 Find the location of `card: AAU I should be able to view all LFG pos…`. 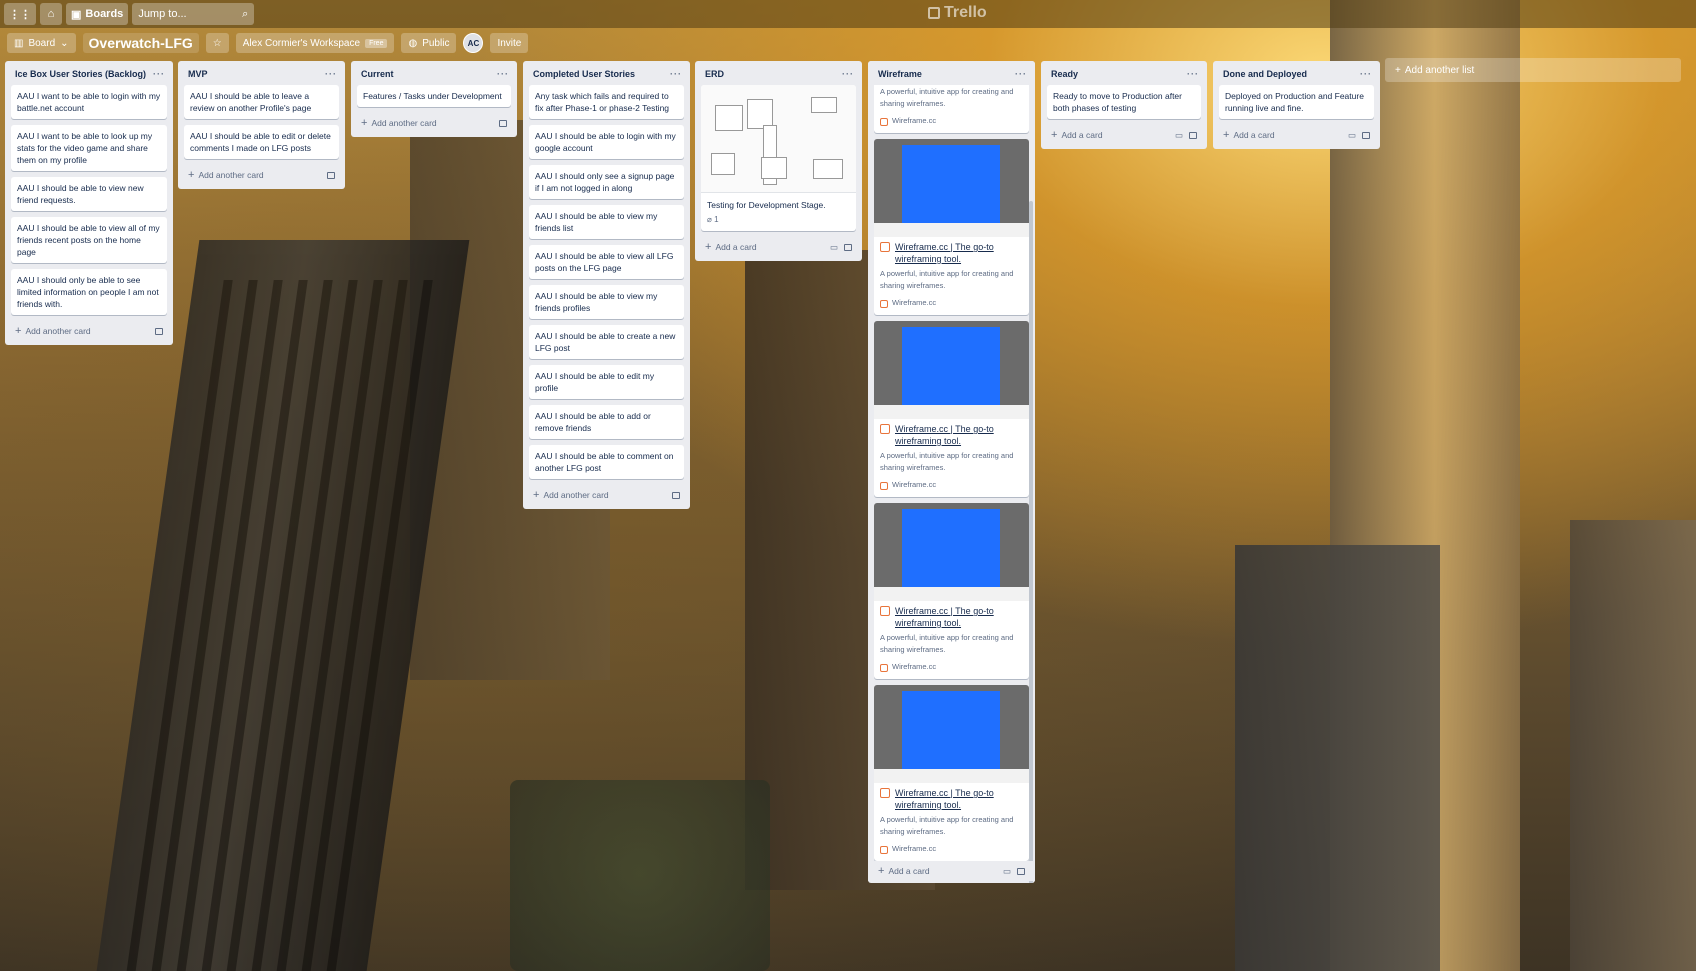

card: AAU I should be able to view all LFG pos… is located at coordinates (606, 262).